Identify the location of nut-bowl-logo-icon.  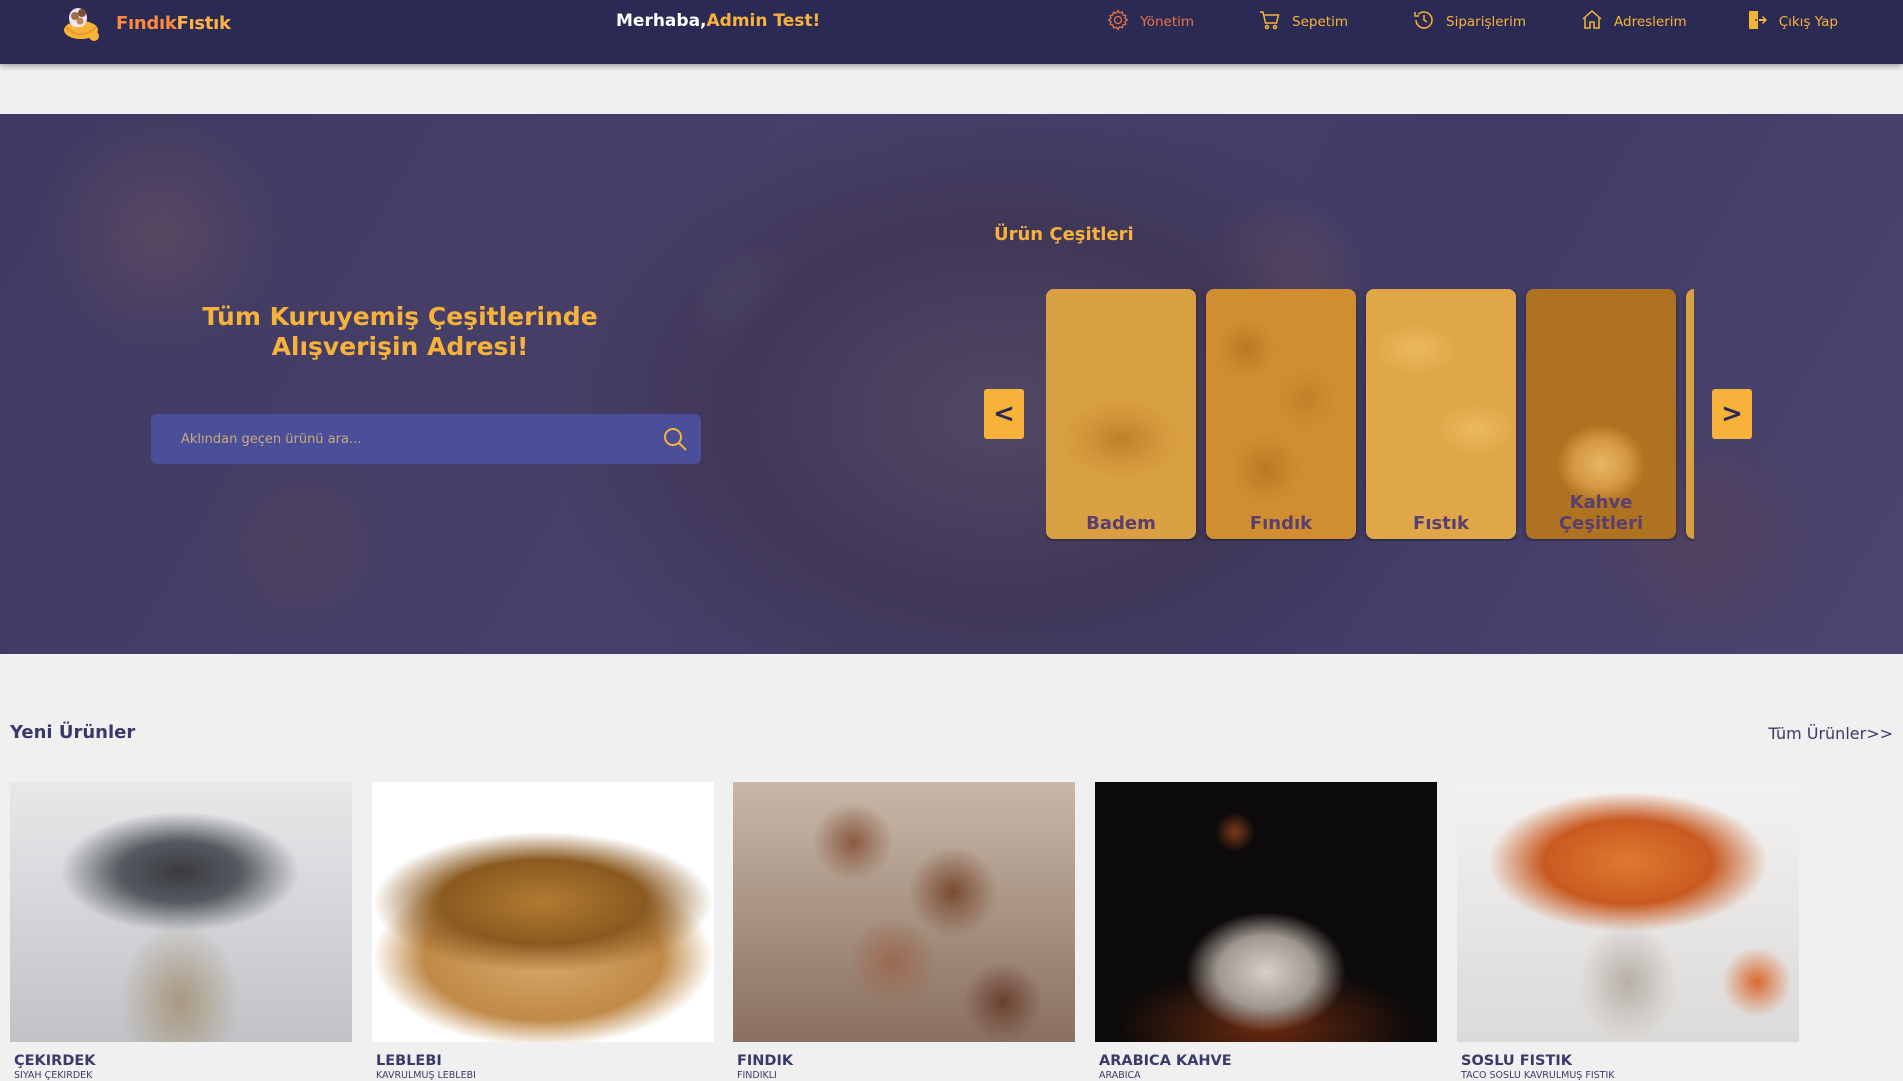
(81, 23).